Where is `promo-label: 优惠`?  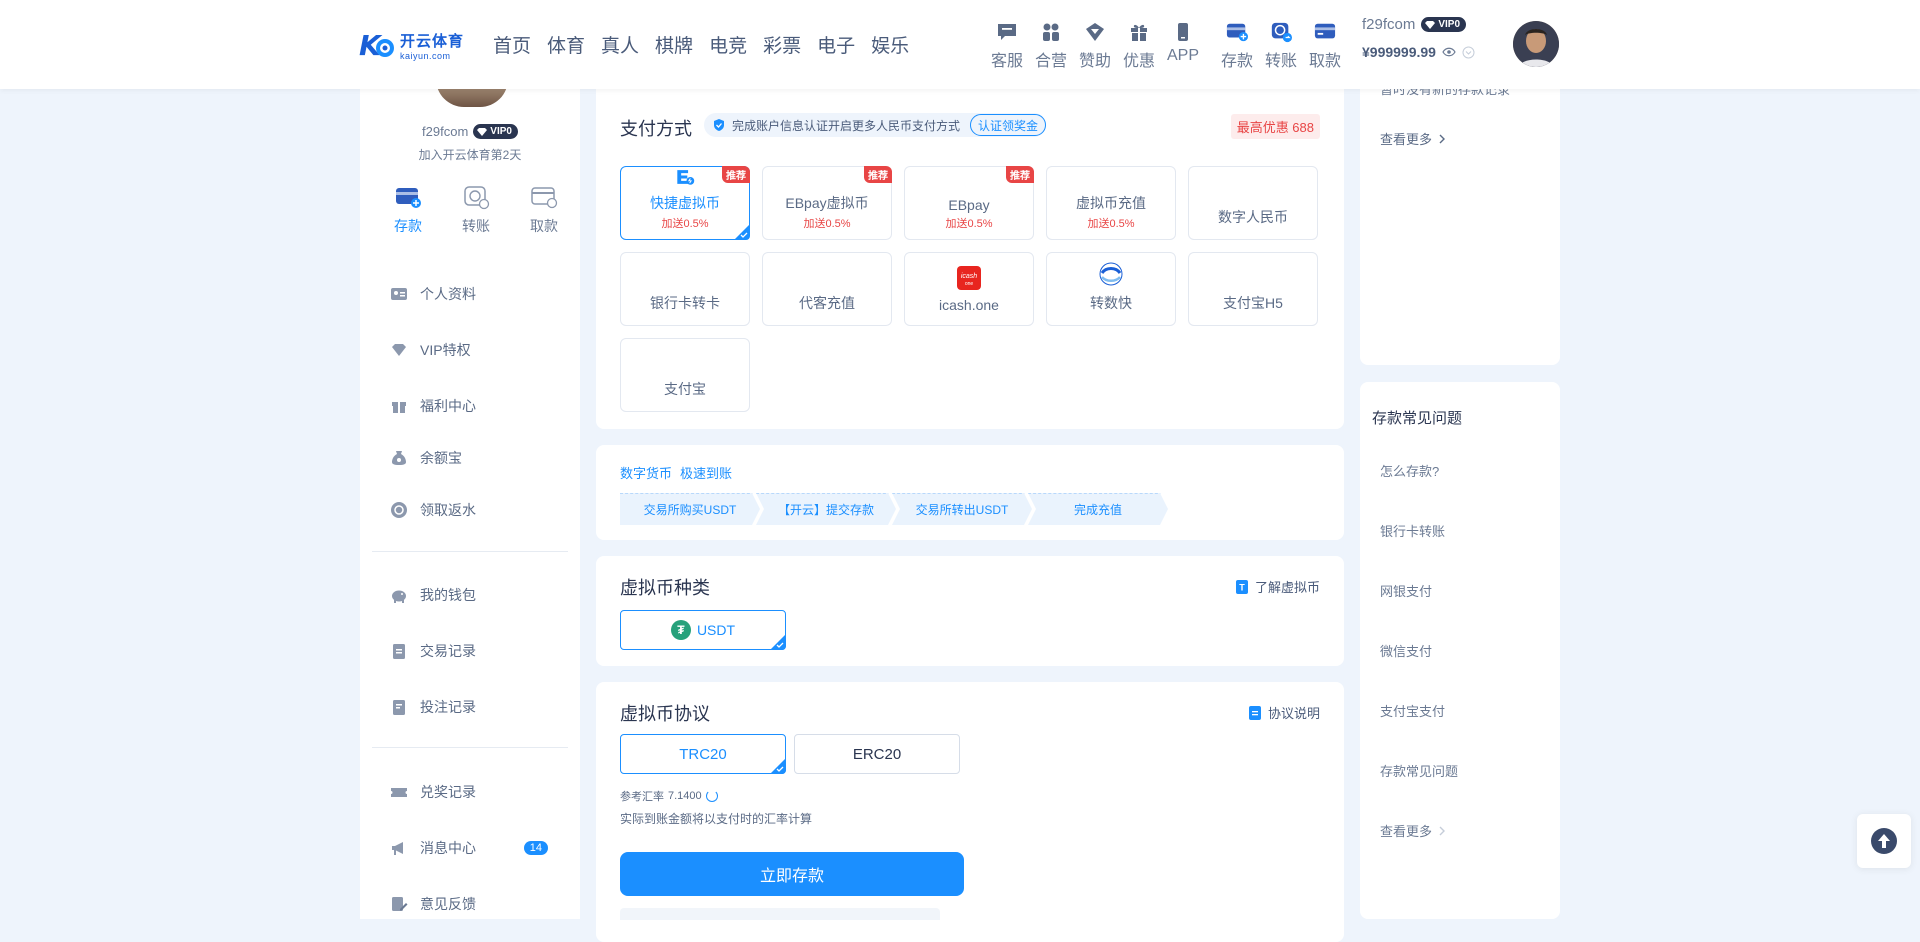 promo-label: 优惠 is located at coordinates (1138, 61).